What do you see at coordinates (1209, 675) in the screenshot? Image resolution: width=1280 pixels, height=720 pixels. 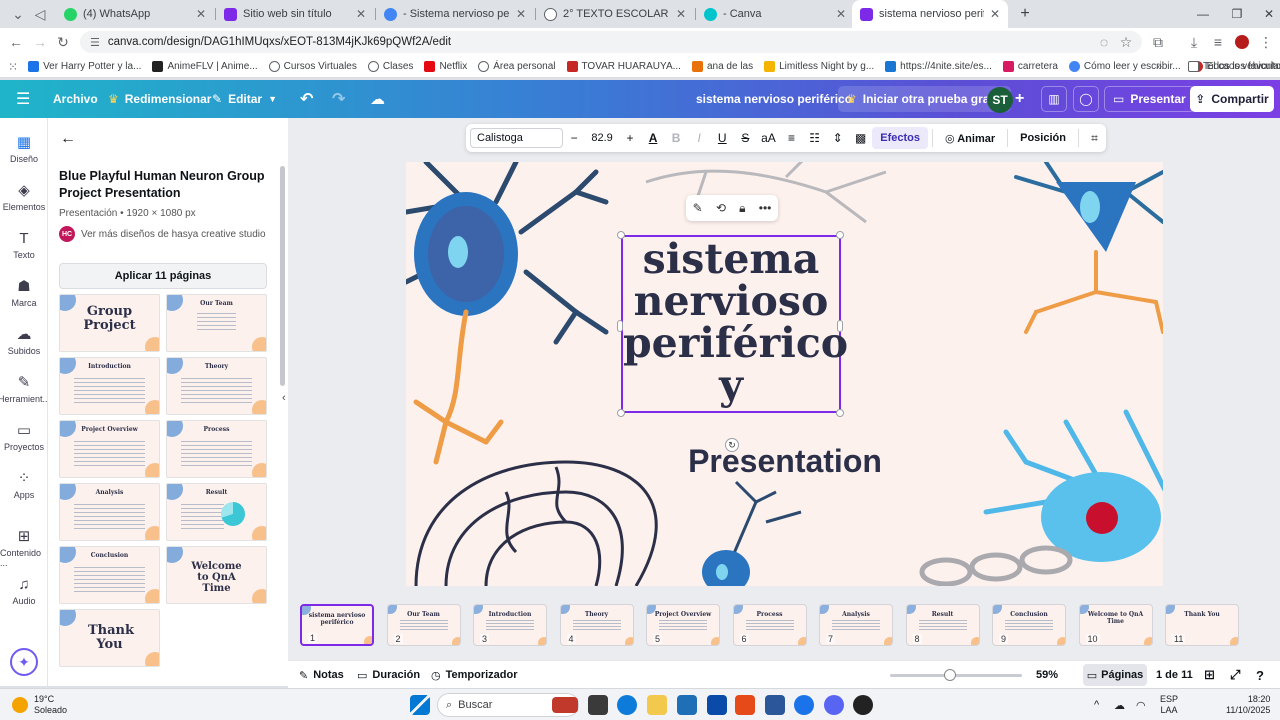 I see `grid-view-icon: ⊞` at bounding box center [1209, 675].